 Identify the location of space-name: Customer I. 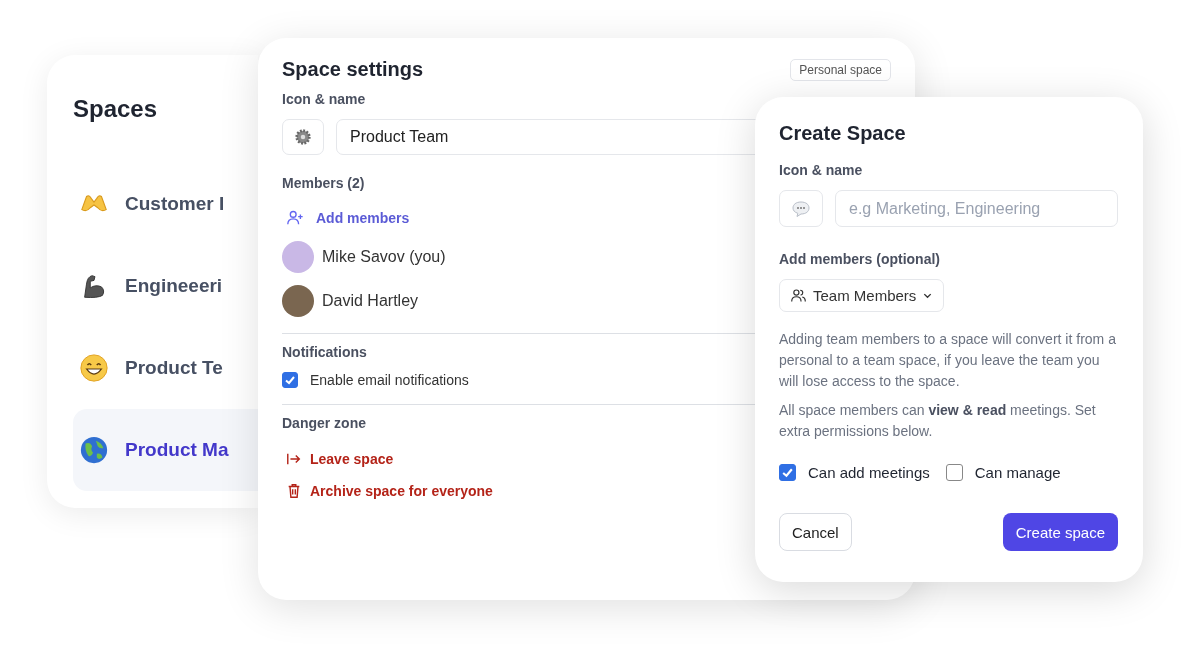
(175, 204).